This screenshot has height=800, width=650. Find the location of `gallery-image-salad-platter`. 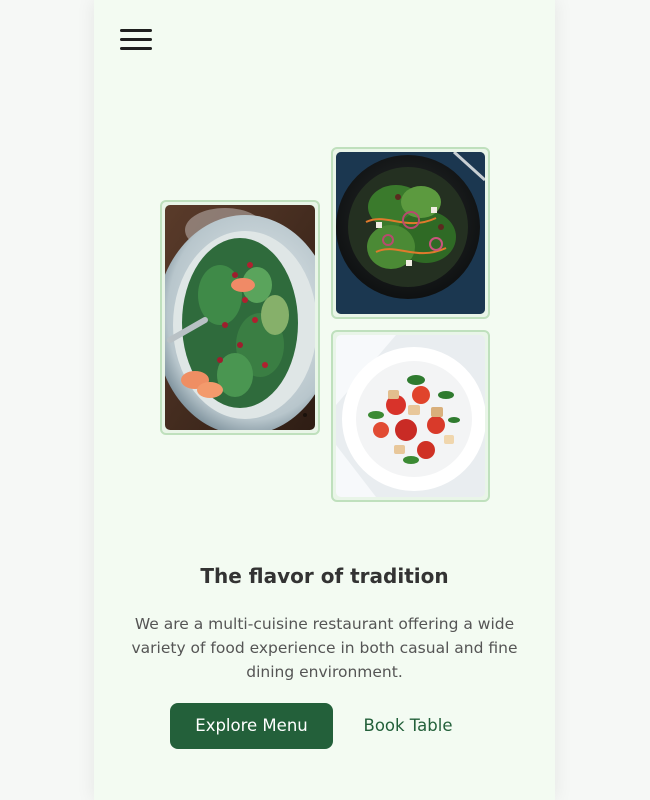

gallery-image-salad-platter is located at coordinates (240, 317).